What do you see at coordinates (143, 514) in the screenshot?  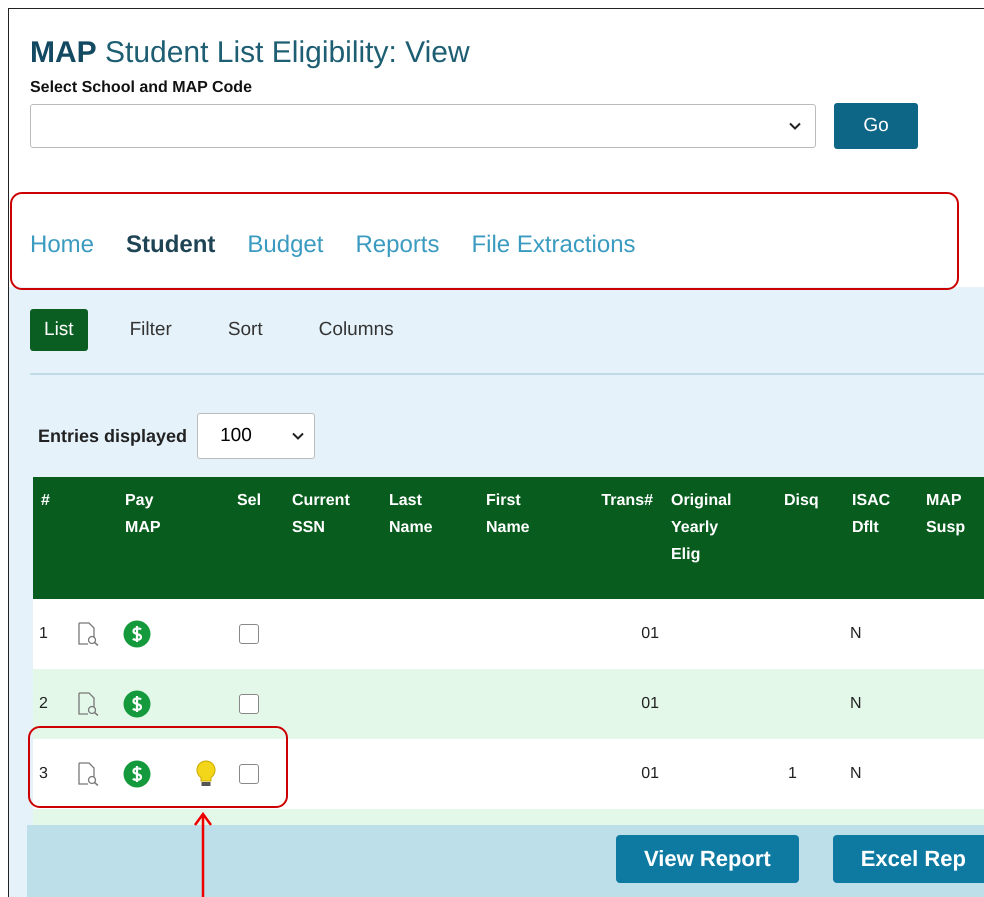 I see `column-header: Pay MAP` at bounding box center [143, 514].